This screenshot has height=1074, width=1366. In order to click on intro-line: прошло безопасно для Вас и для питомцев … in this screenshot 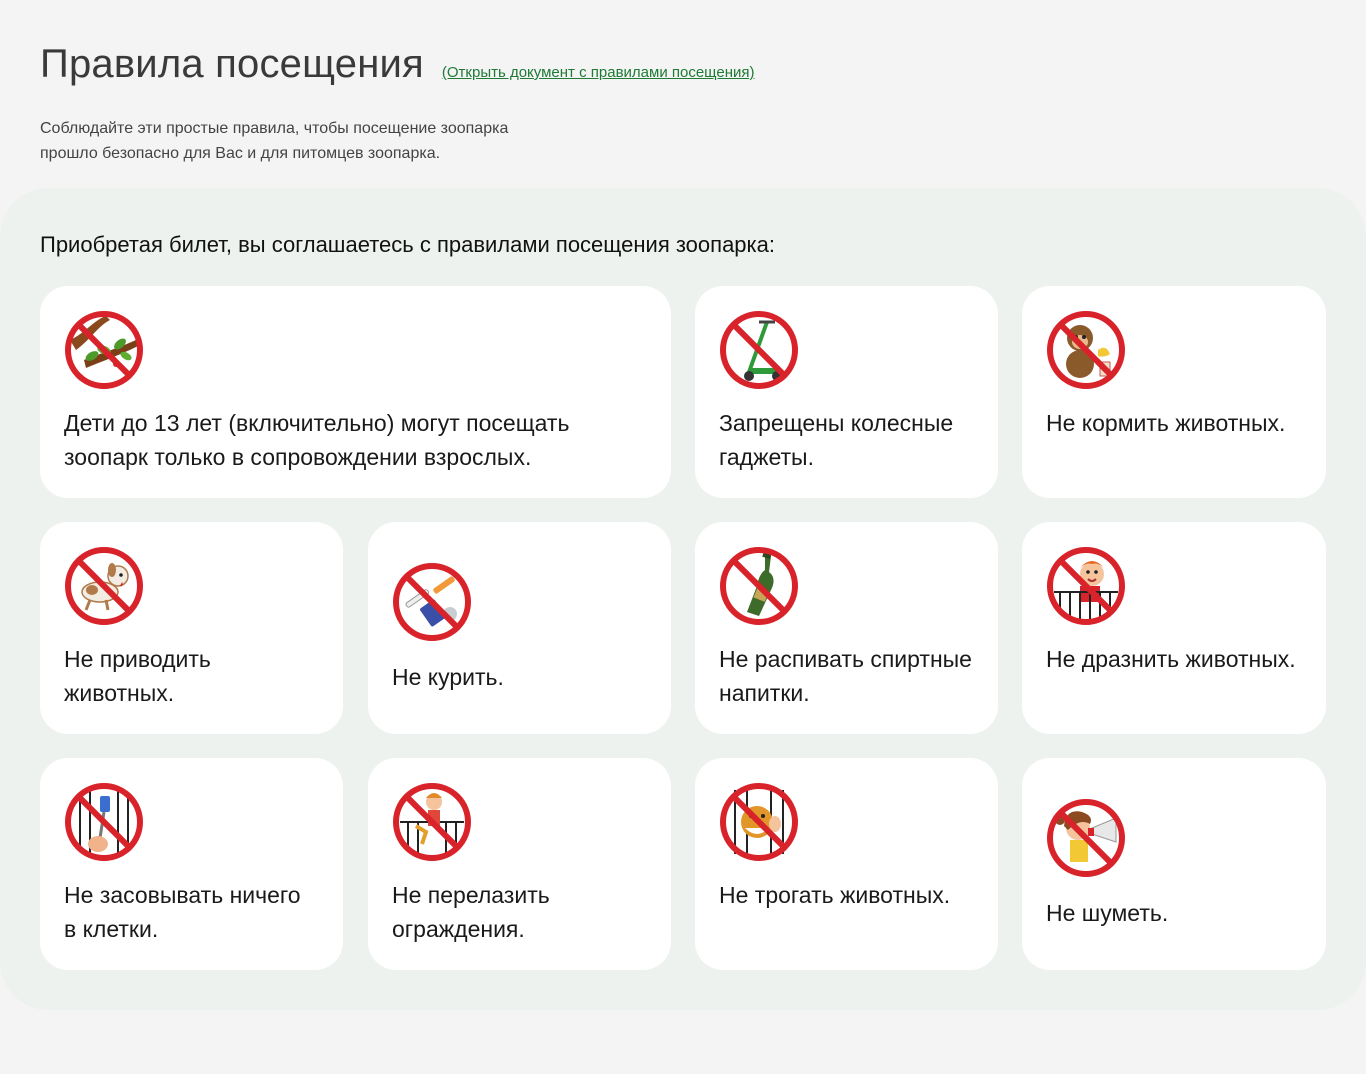, I will do `click(240, 153)`.